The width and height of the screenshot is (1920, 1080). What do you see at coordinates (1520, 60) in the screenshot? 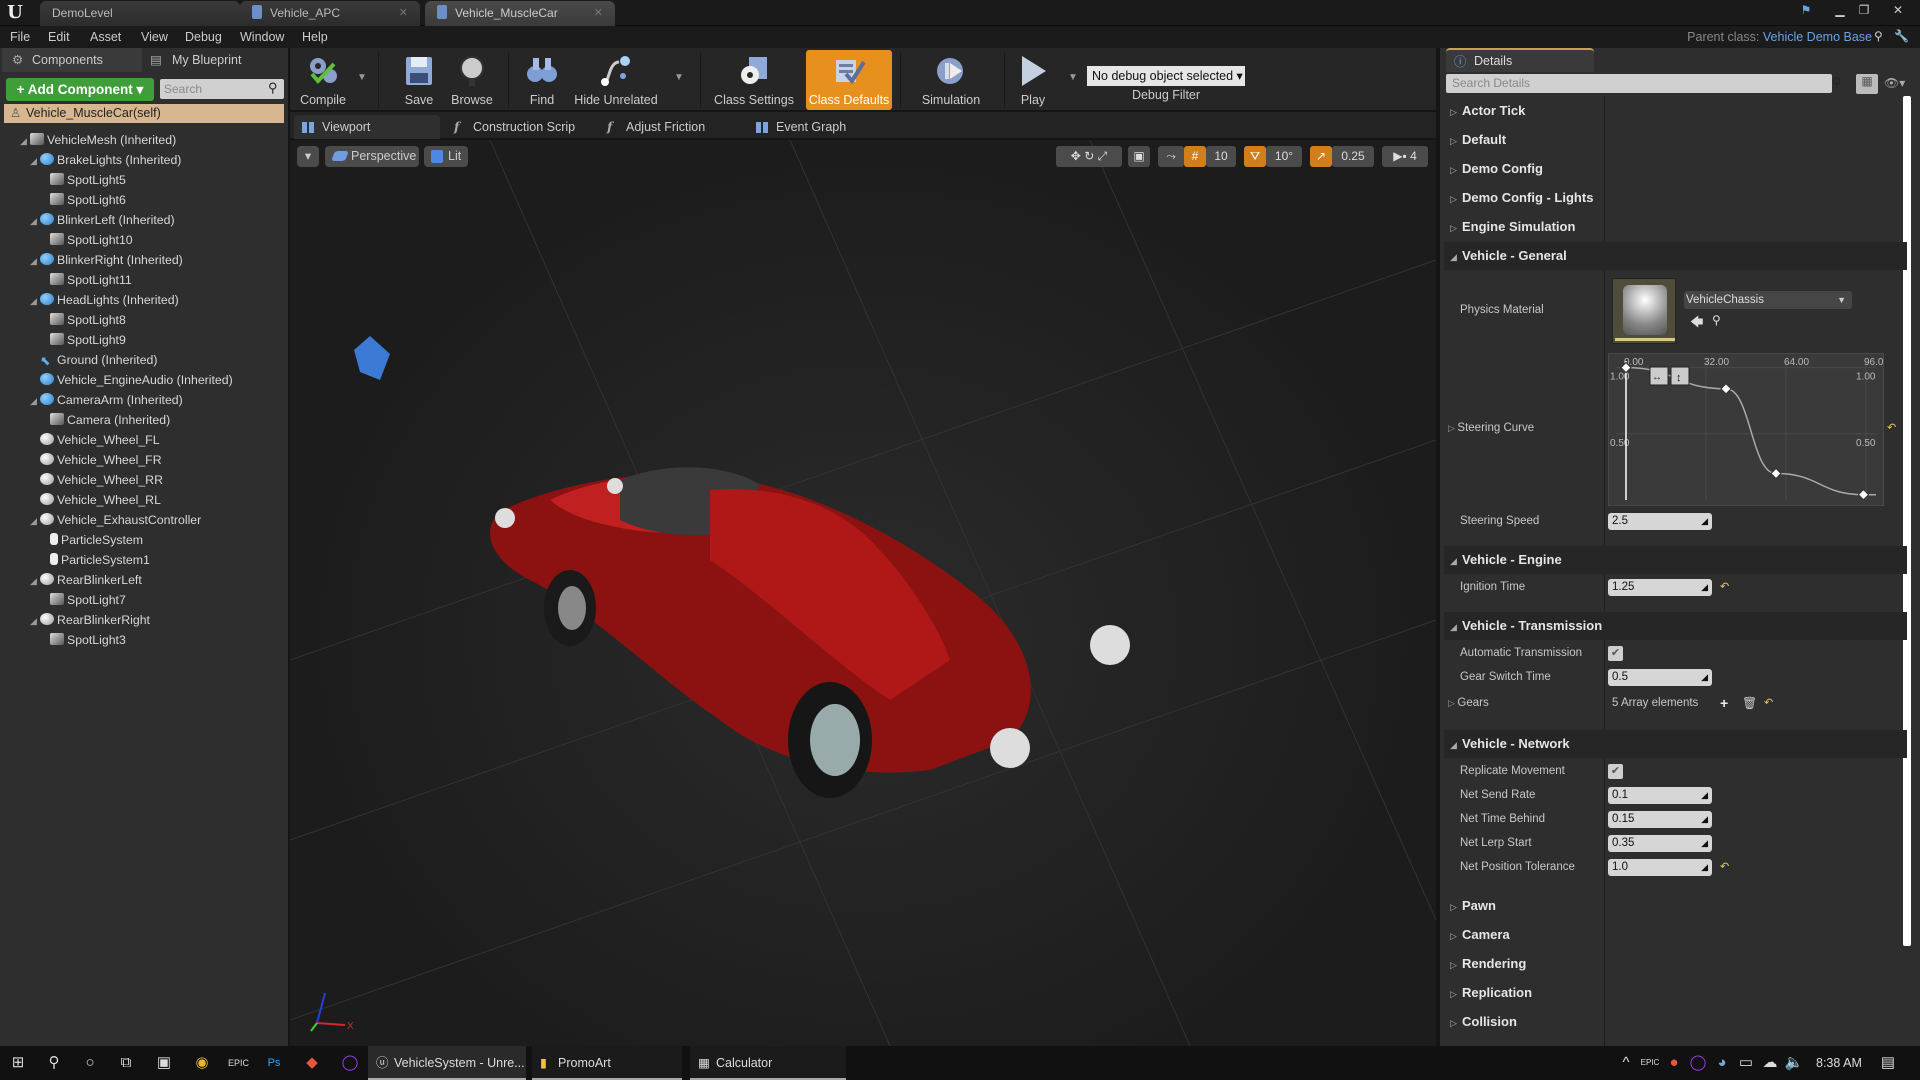
I see `tab-details: ⓘ Details` at bounding box center [1520, 60].